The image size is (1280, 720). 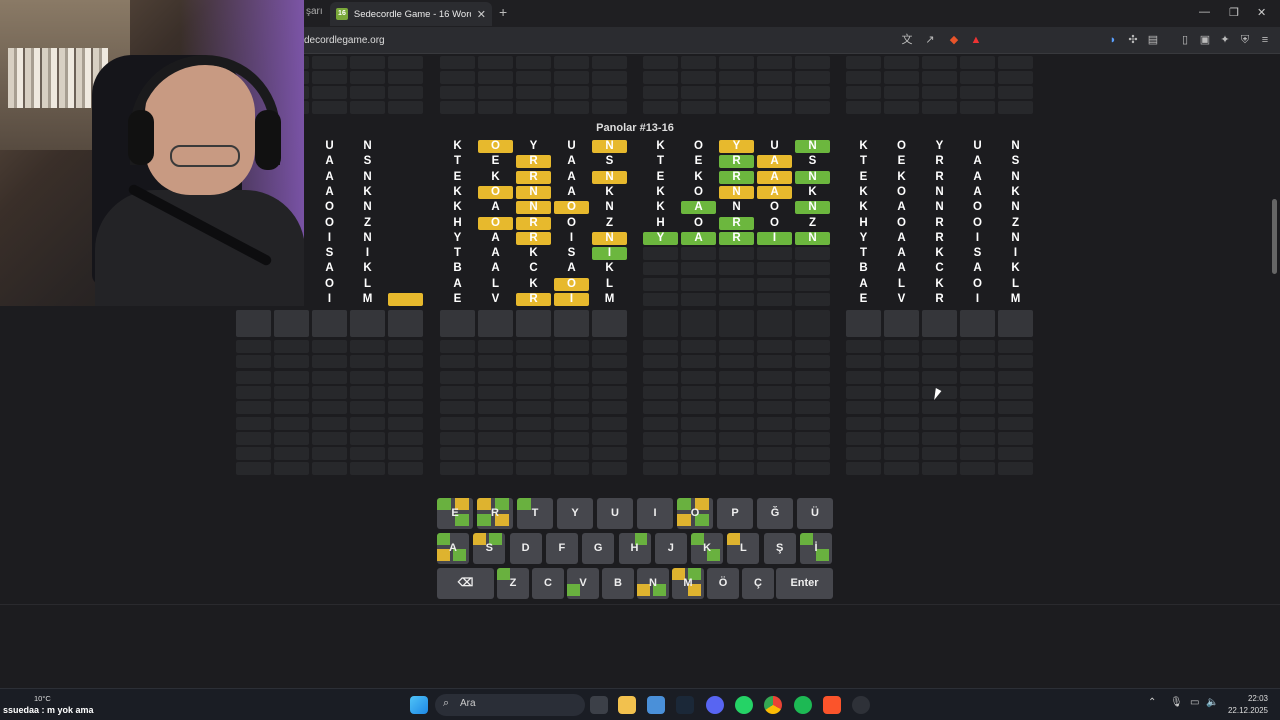 I want to click on microphone-tray-icon: 🎙, so click(x=1176, y=702).